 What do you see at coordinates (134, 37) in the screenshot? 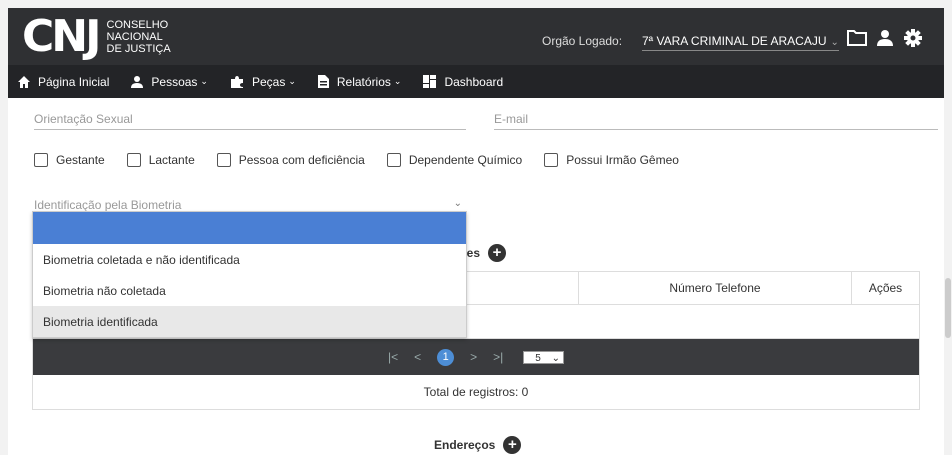
I see `logo-line-2: NACIONAL` at bounding box center [134, 37].